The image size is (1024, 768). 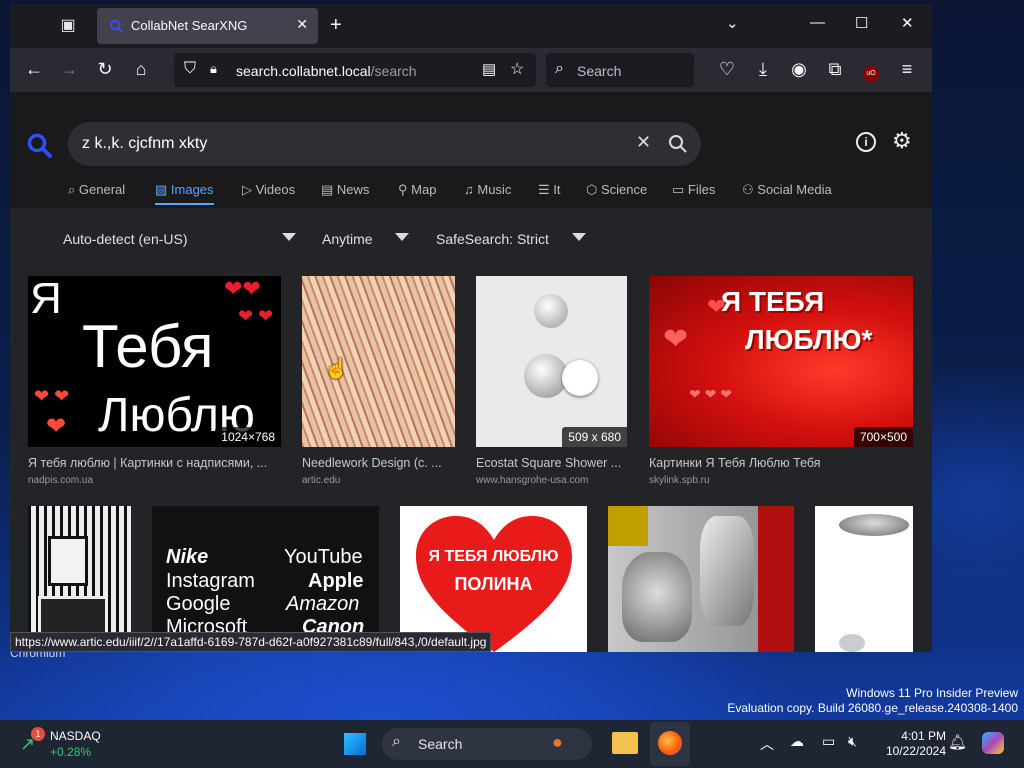 I want to click on textile-block, so click(x=73, y=616).